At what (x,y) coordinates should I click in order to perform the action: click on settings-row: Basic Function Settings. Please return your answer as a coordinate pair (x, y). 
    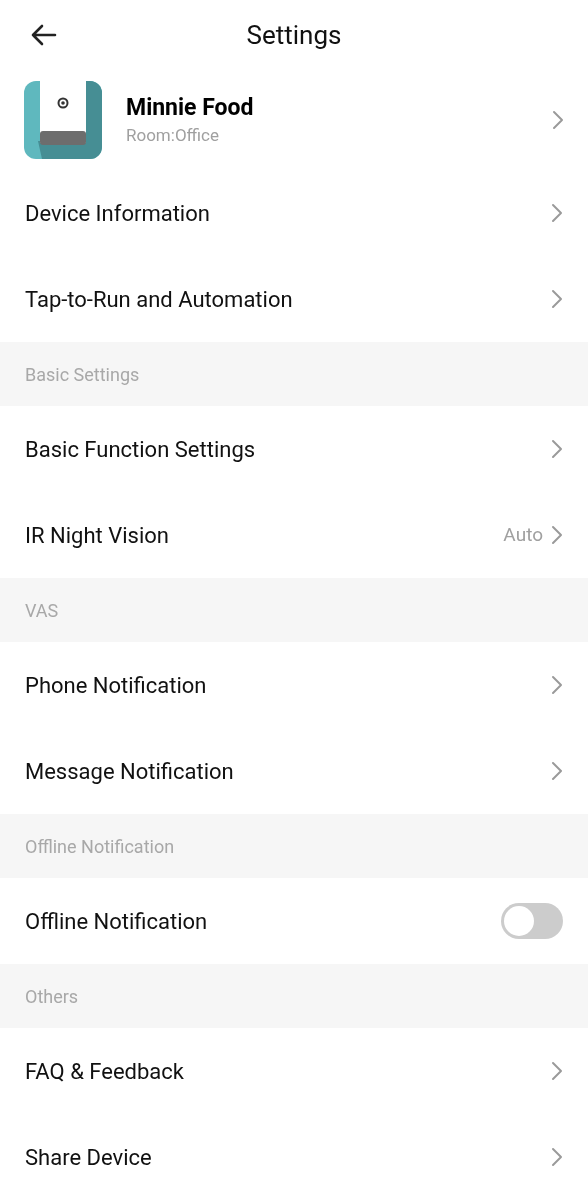
    Looking at the image, I should click on (294, 449).